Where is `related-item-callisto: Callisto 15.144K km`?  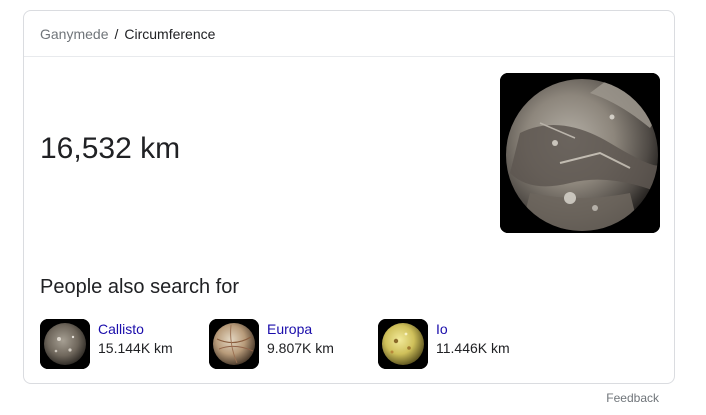
related-item-callisto: Callisto 15.144K km is located at coordinates (106, 344).